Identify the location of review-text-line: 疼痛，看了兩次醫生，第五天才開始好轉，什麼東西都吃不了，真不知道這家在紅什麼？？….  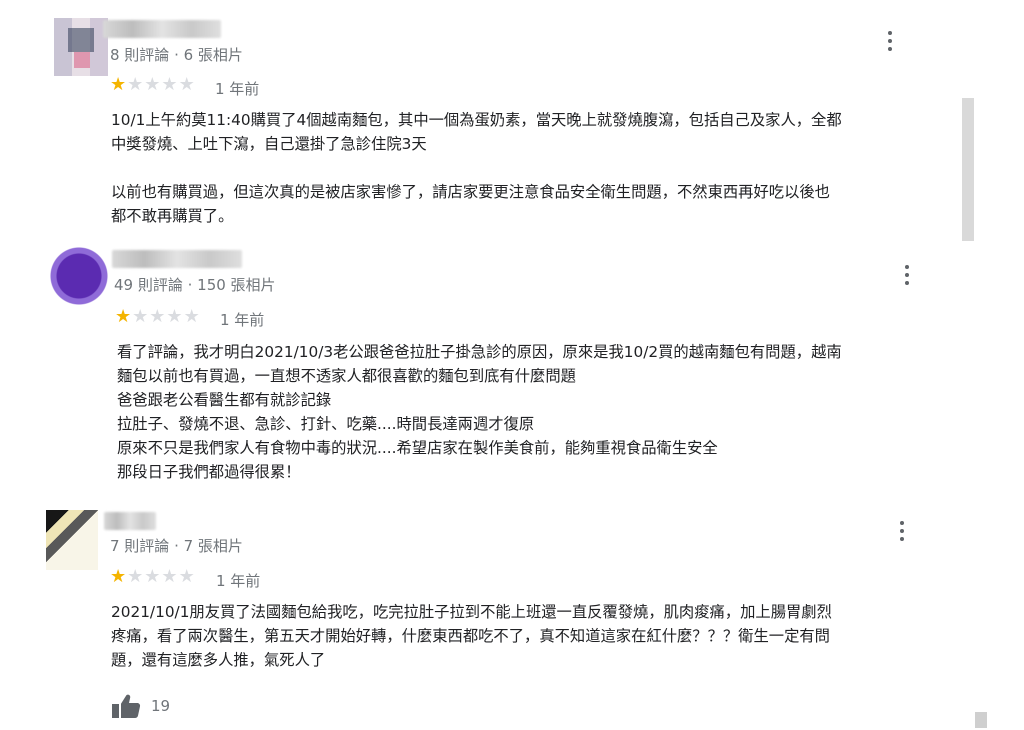
(470, 636).